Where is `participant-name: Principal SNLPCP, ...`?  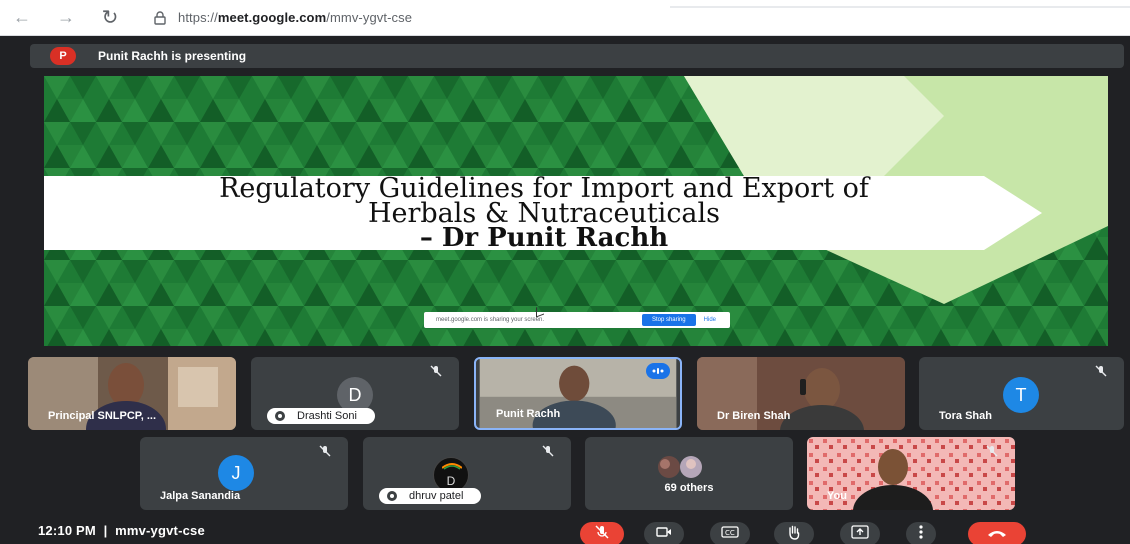
participant-name: Principal SNLPCP, ... is located at coordinates (102, 416).